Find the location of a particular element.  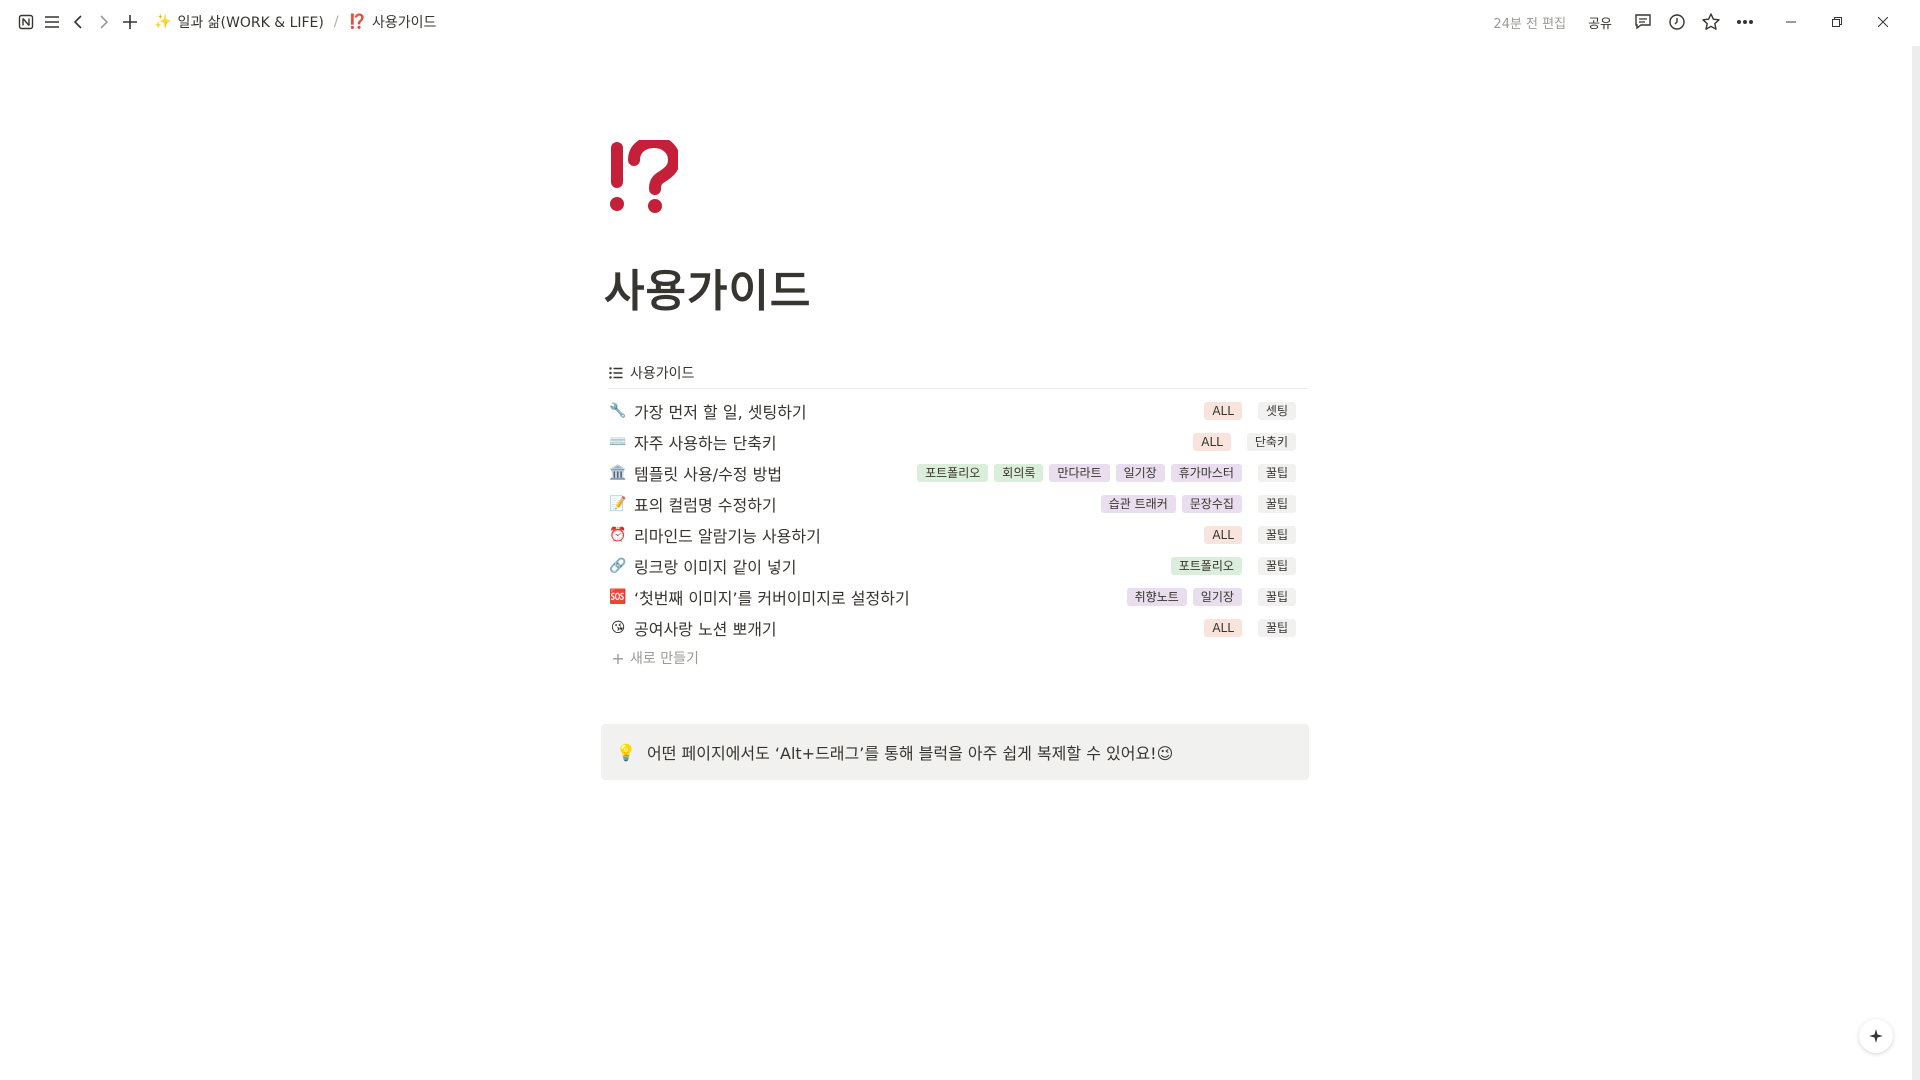

exclamation-question-mark-icon is located at coordinates (648, 177).